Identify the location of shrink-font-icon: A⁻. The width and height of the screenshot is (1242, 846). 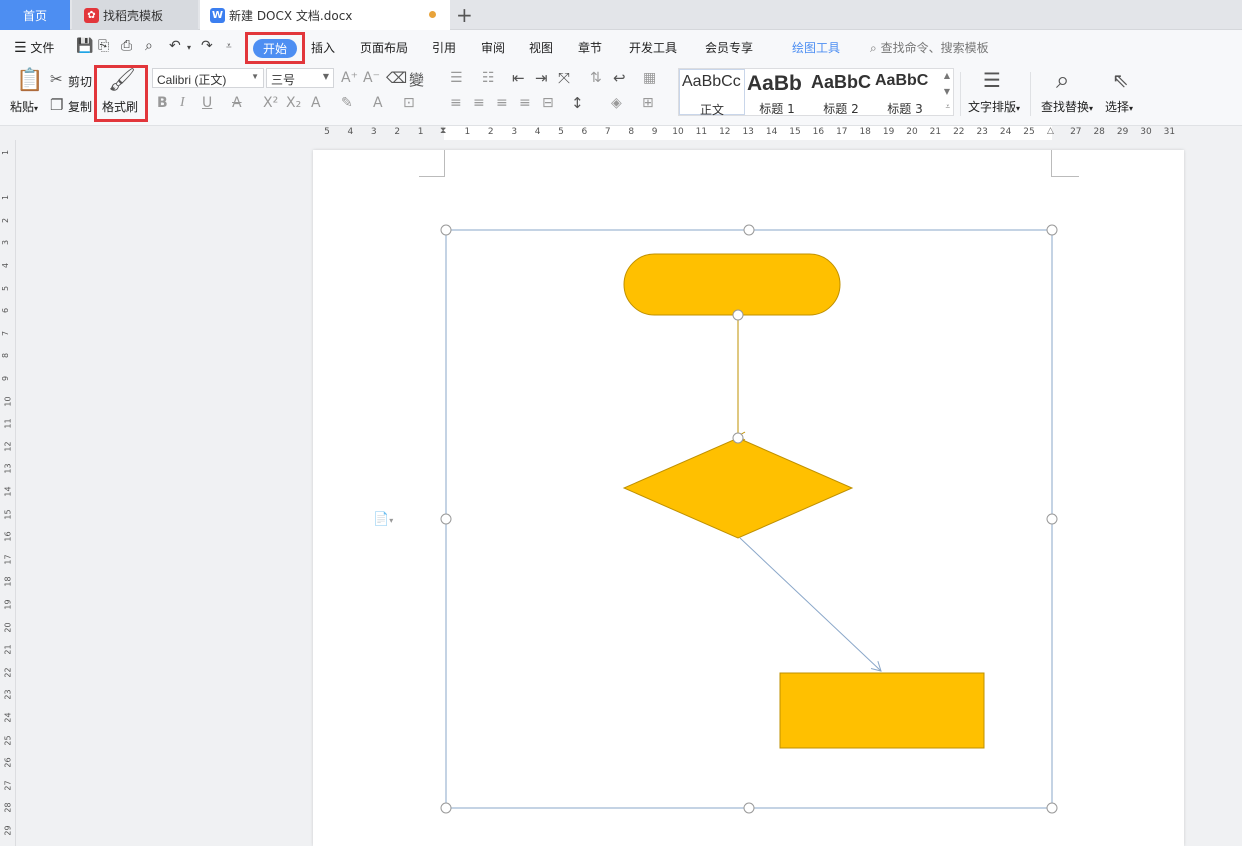
(371, 78).